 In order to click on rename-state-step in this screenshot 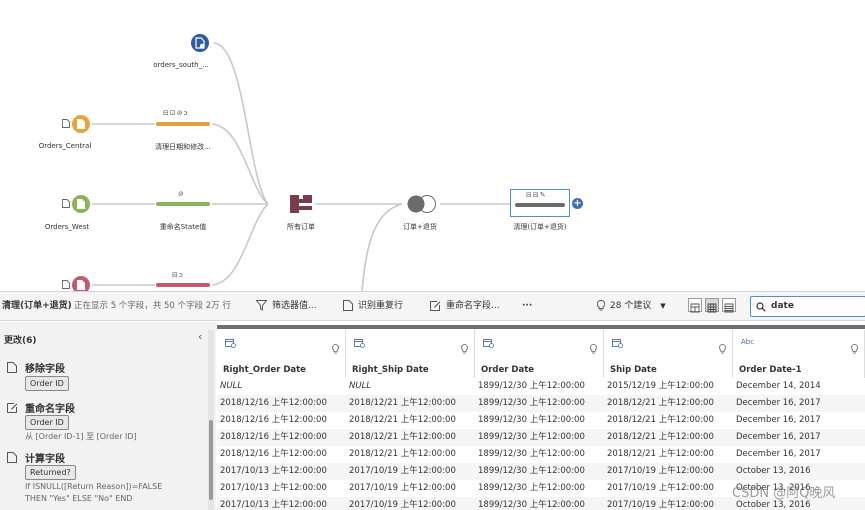, I will do `click(183, 204)`.